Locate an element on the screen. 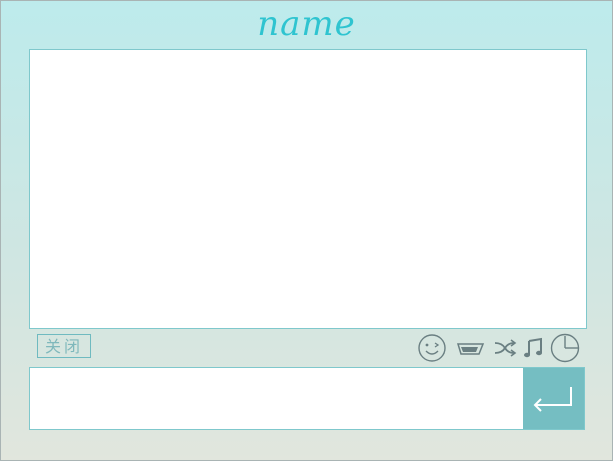  window-title-text: name is located at coordinates (306, 24).